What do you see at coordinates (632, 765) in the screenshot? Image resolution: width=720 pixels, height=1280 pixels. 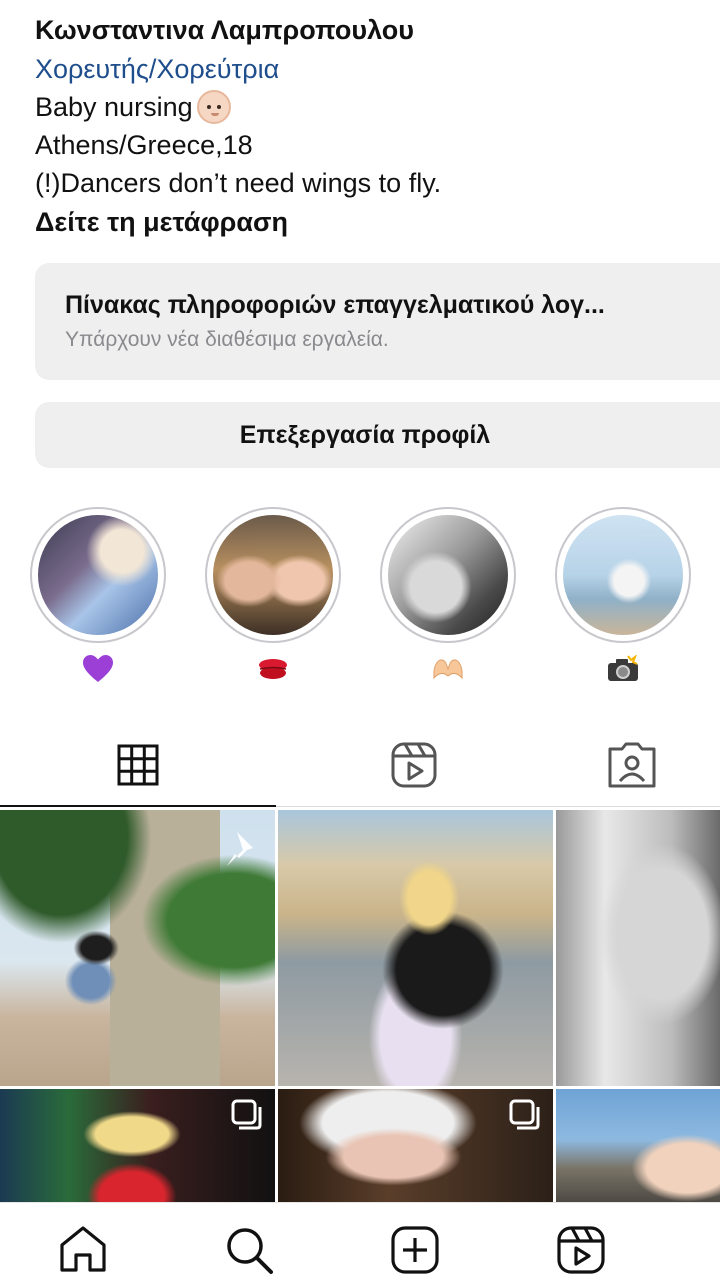 I see `tagged-icon` at bounding box center [632, 765].